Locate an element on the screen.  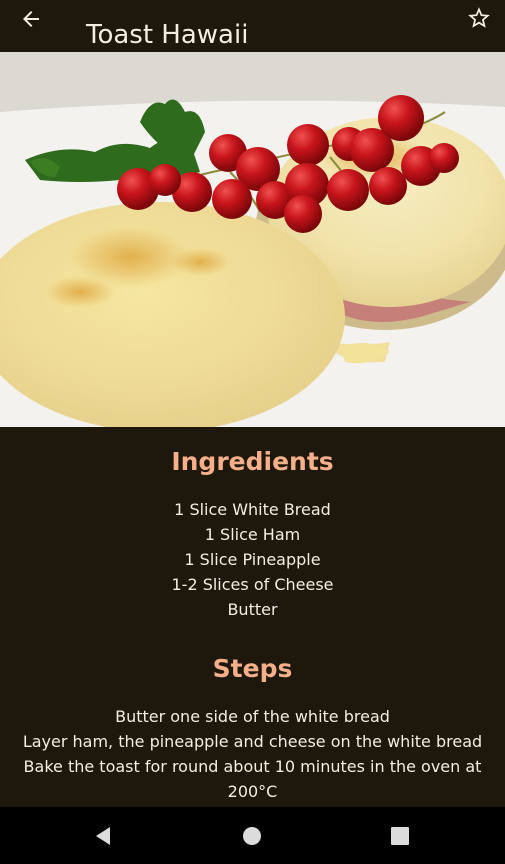
arrow-left-icon is located at coordinates (31, 19).